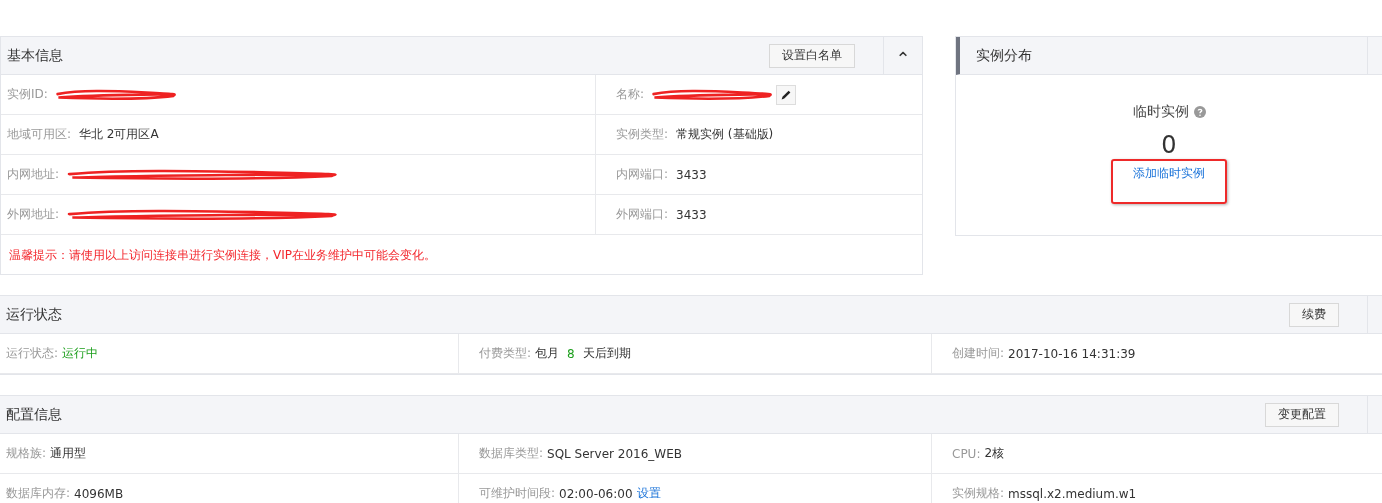  I want to click on field-label: 地域可用区:, so click(39, 134).